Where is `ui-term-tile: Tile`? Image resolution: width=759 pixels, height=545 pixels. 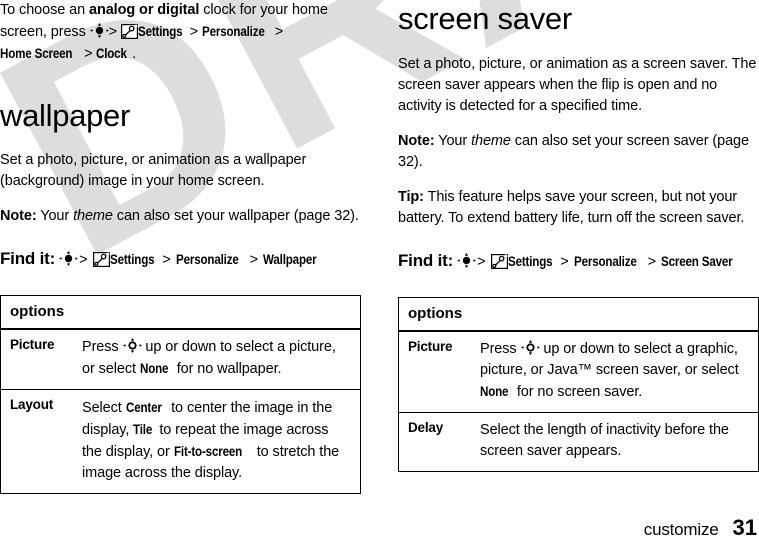
ui-term-tile: Tile is located at coordinates (143, 429).